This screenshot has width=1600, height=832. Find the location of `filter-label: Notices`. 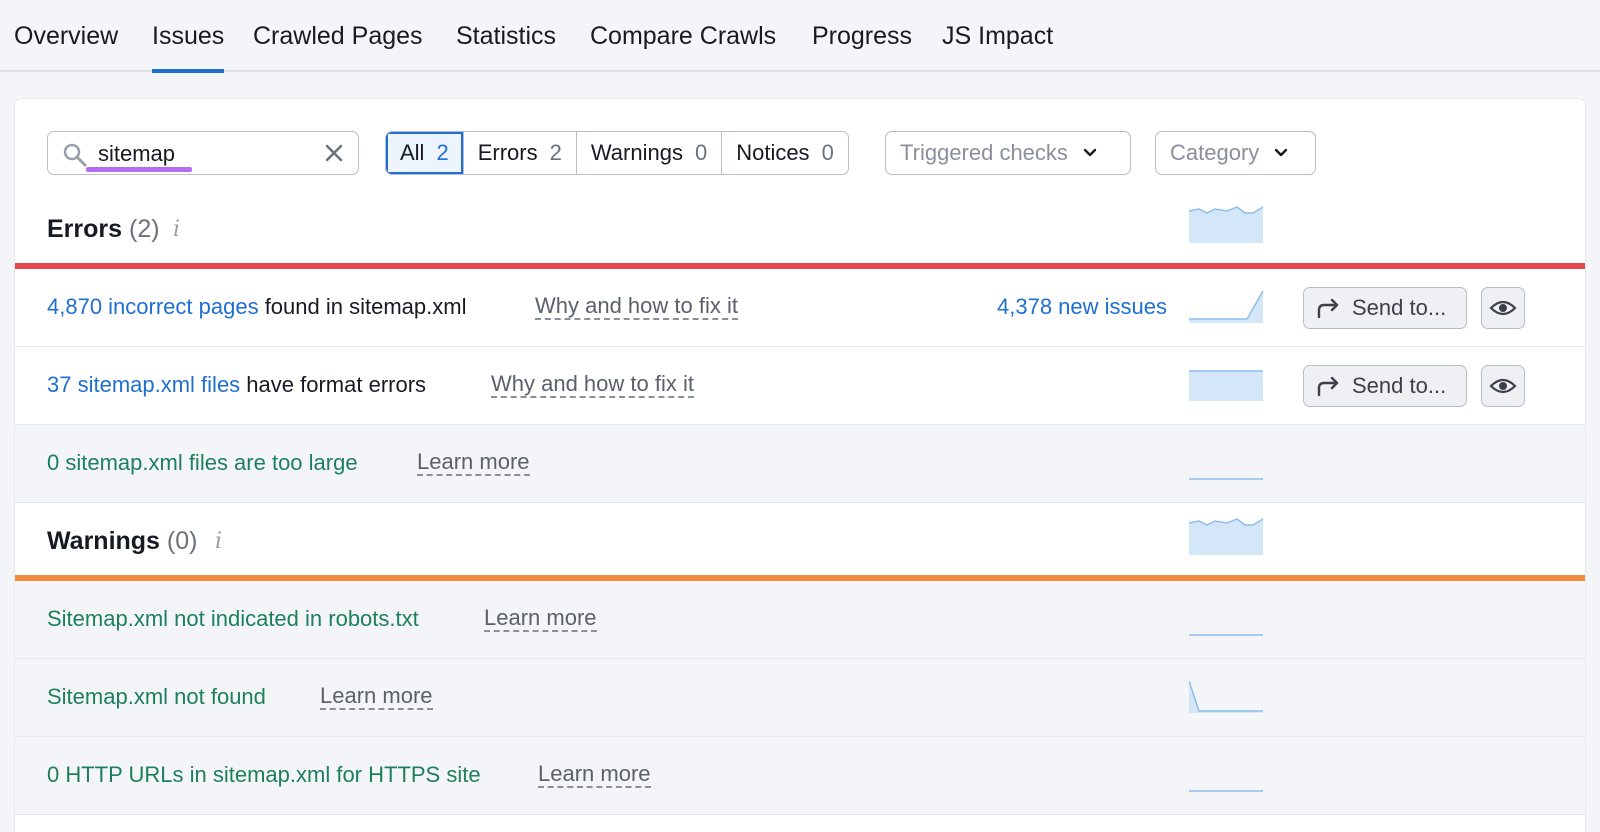

filter-label: Notices is located at coordinates (773, 152).